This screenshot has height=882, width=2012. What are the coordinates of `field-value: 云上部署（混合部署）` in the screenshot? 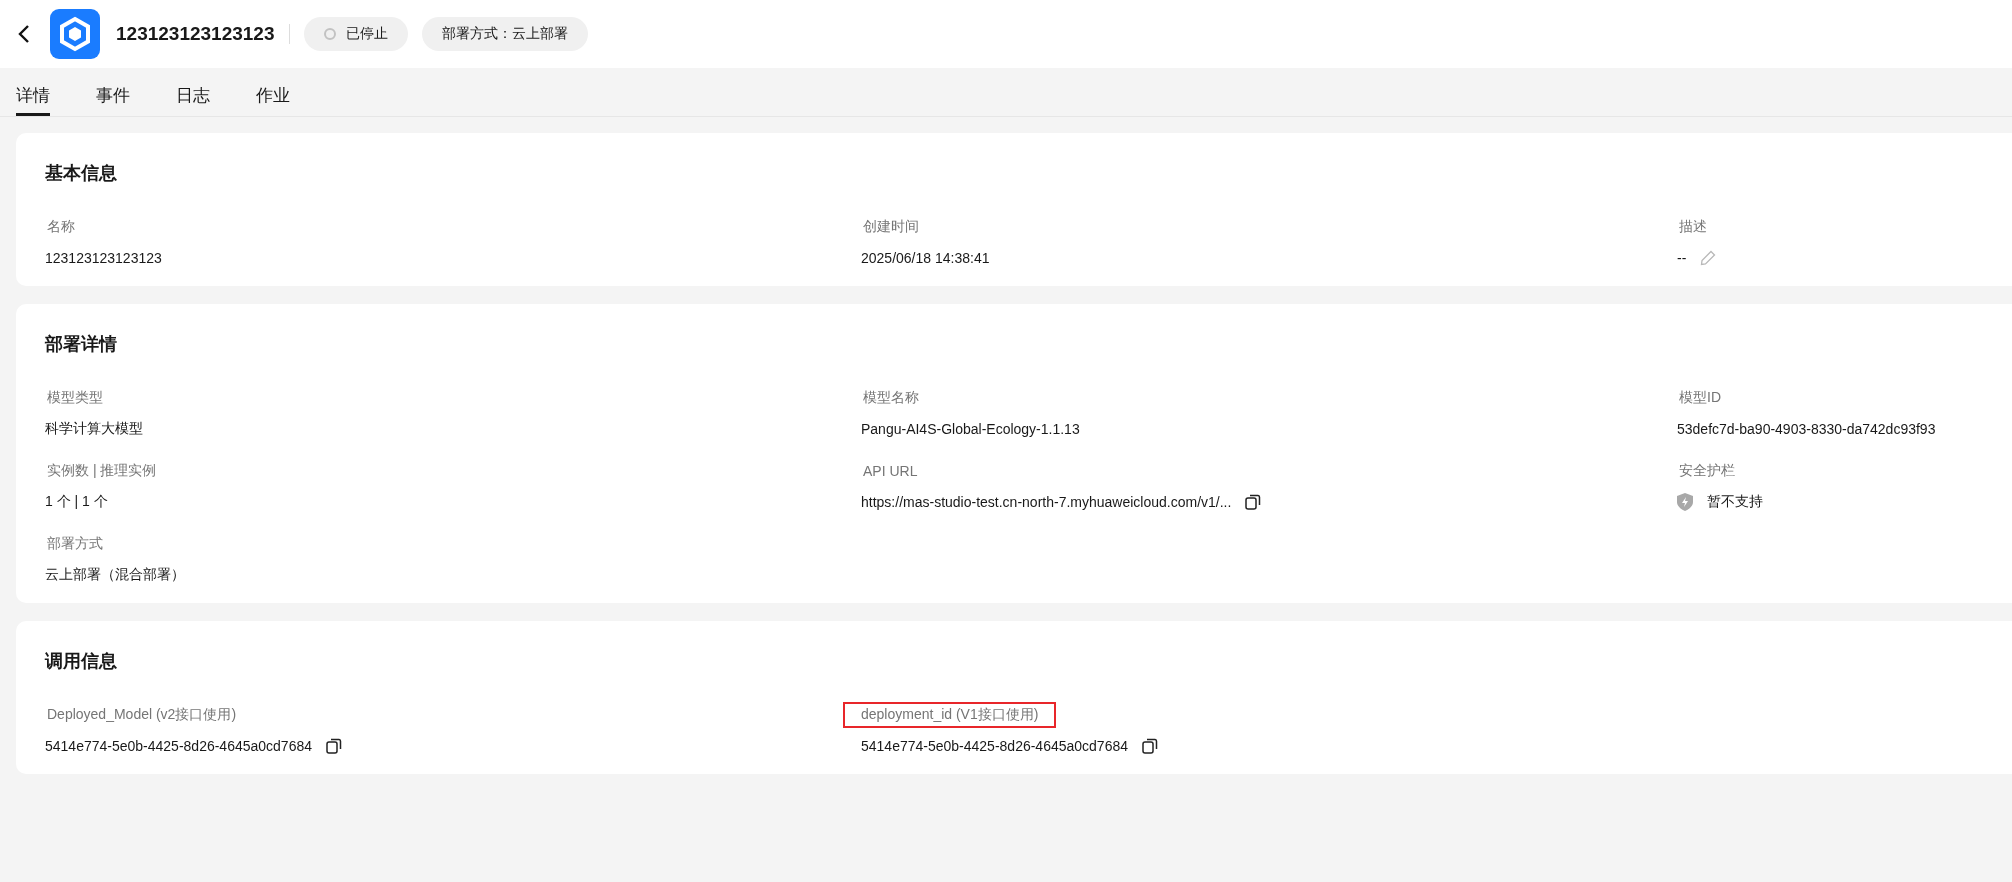 It's located at (115, 575).